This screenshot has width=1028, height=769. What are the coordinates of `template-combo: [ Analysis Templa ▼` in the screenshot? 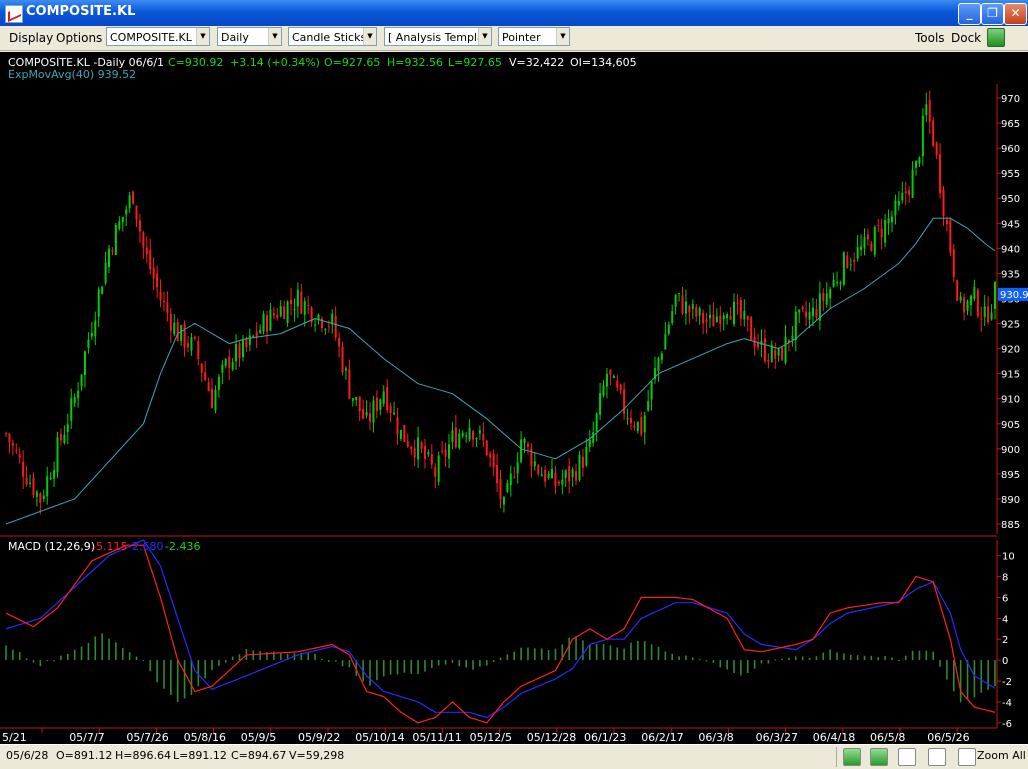 It's located at (438, 36).